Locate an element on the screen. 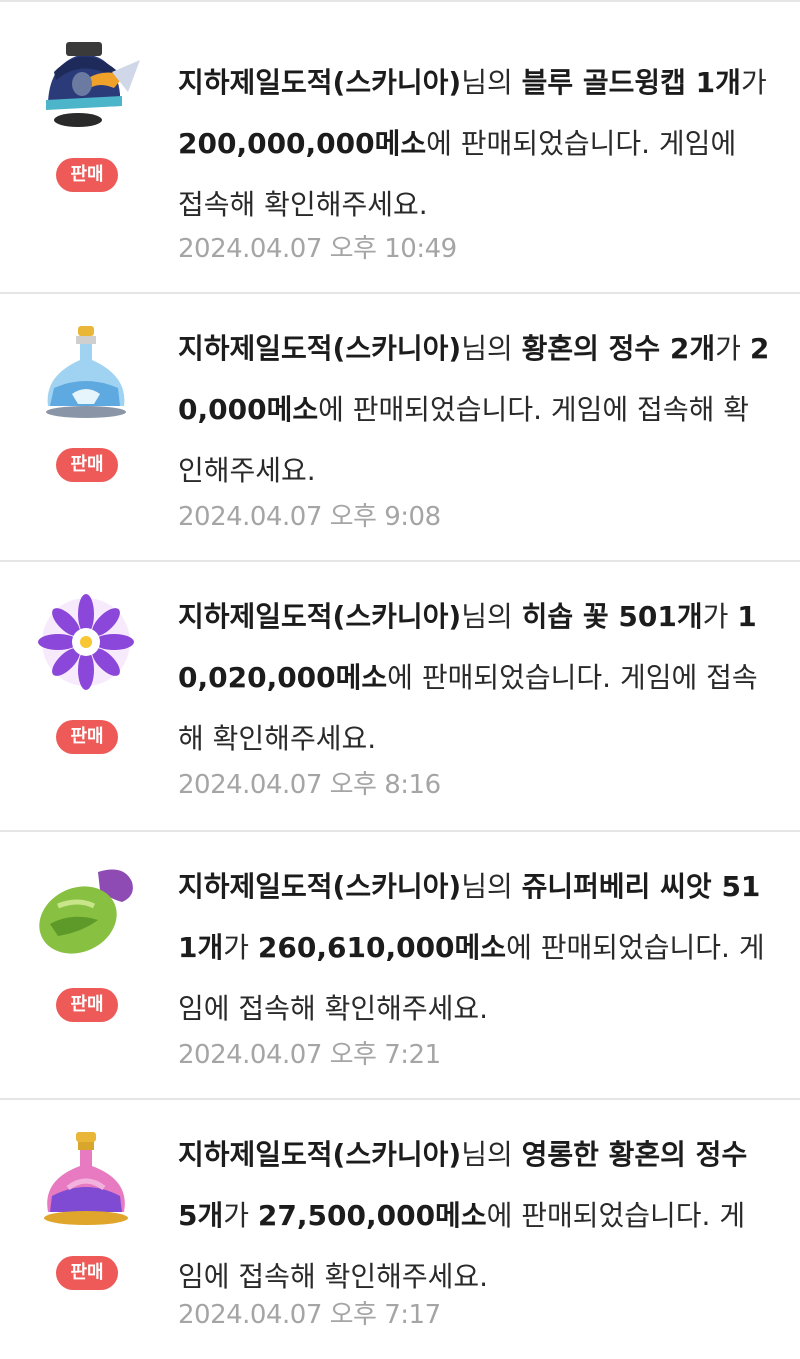 Image resolution: width=800 pixels, height=1359 pixels. hyssop-flower-icon is located at coordinates (86, 652).